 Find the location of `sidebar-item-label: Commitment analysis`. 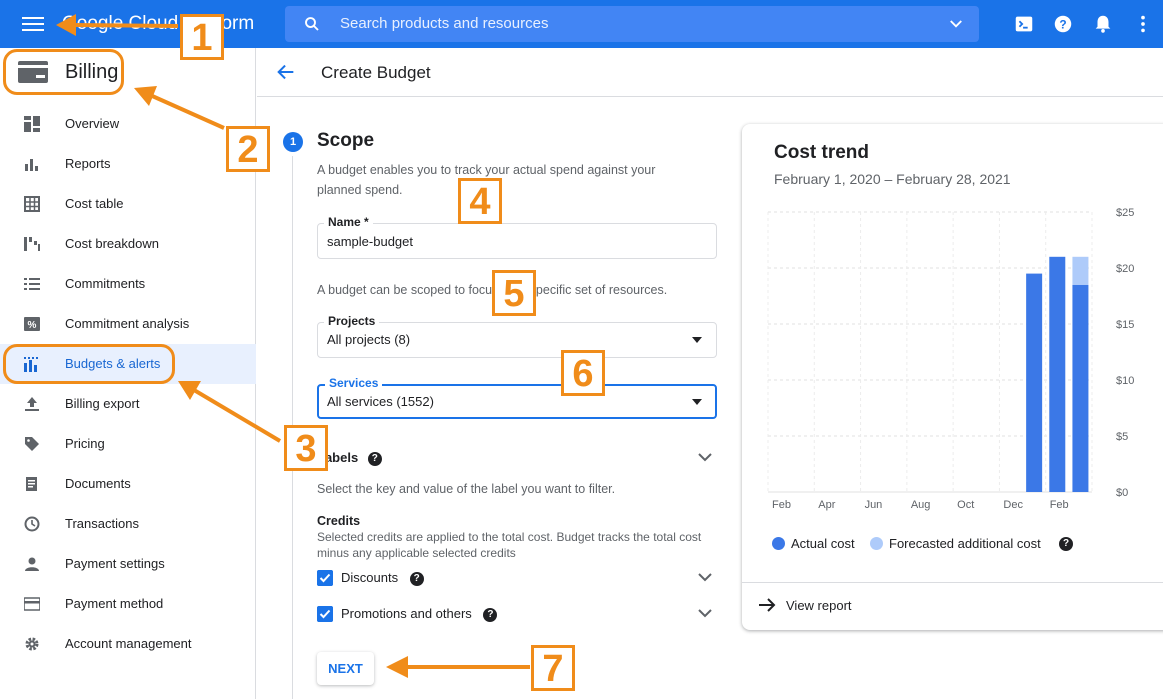

sidebar-item-label: Commitment analysis is located at coordinates (127, 323).